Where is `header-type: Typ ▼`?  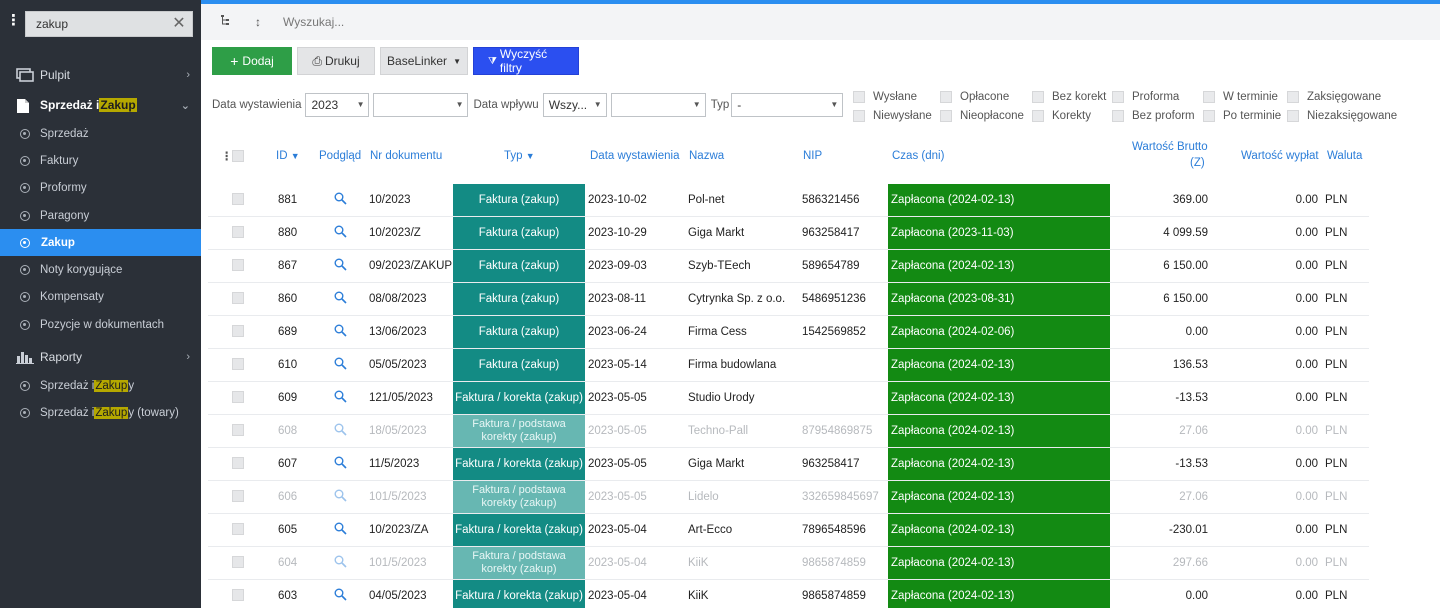
header-type: Typ ▼ is located at coordinates (519, 156).